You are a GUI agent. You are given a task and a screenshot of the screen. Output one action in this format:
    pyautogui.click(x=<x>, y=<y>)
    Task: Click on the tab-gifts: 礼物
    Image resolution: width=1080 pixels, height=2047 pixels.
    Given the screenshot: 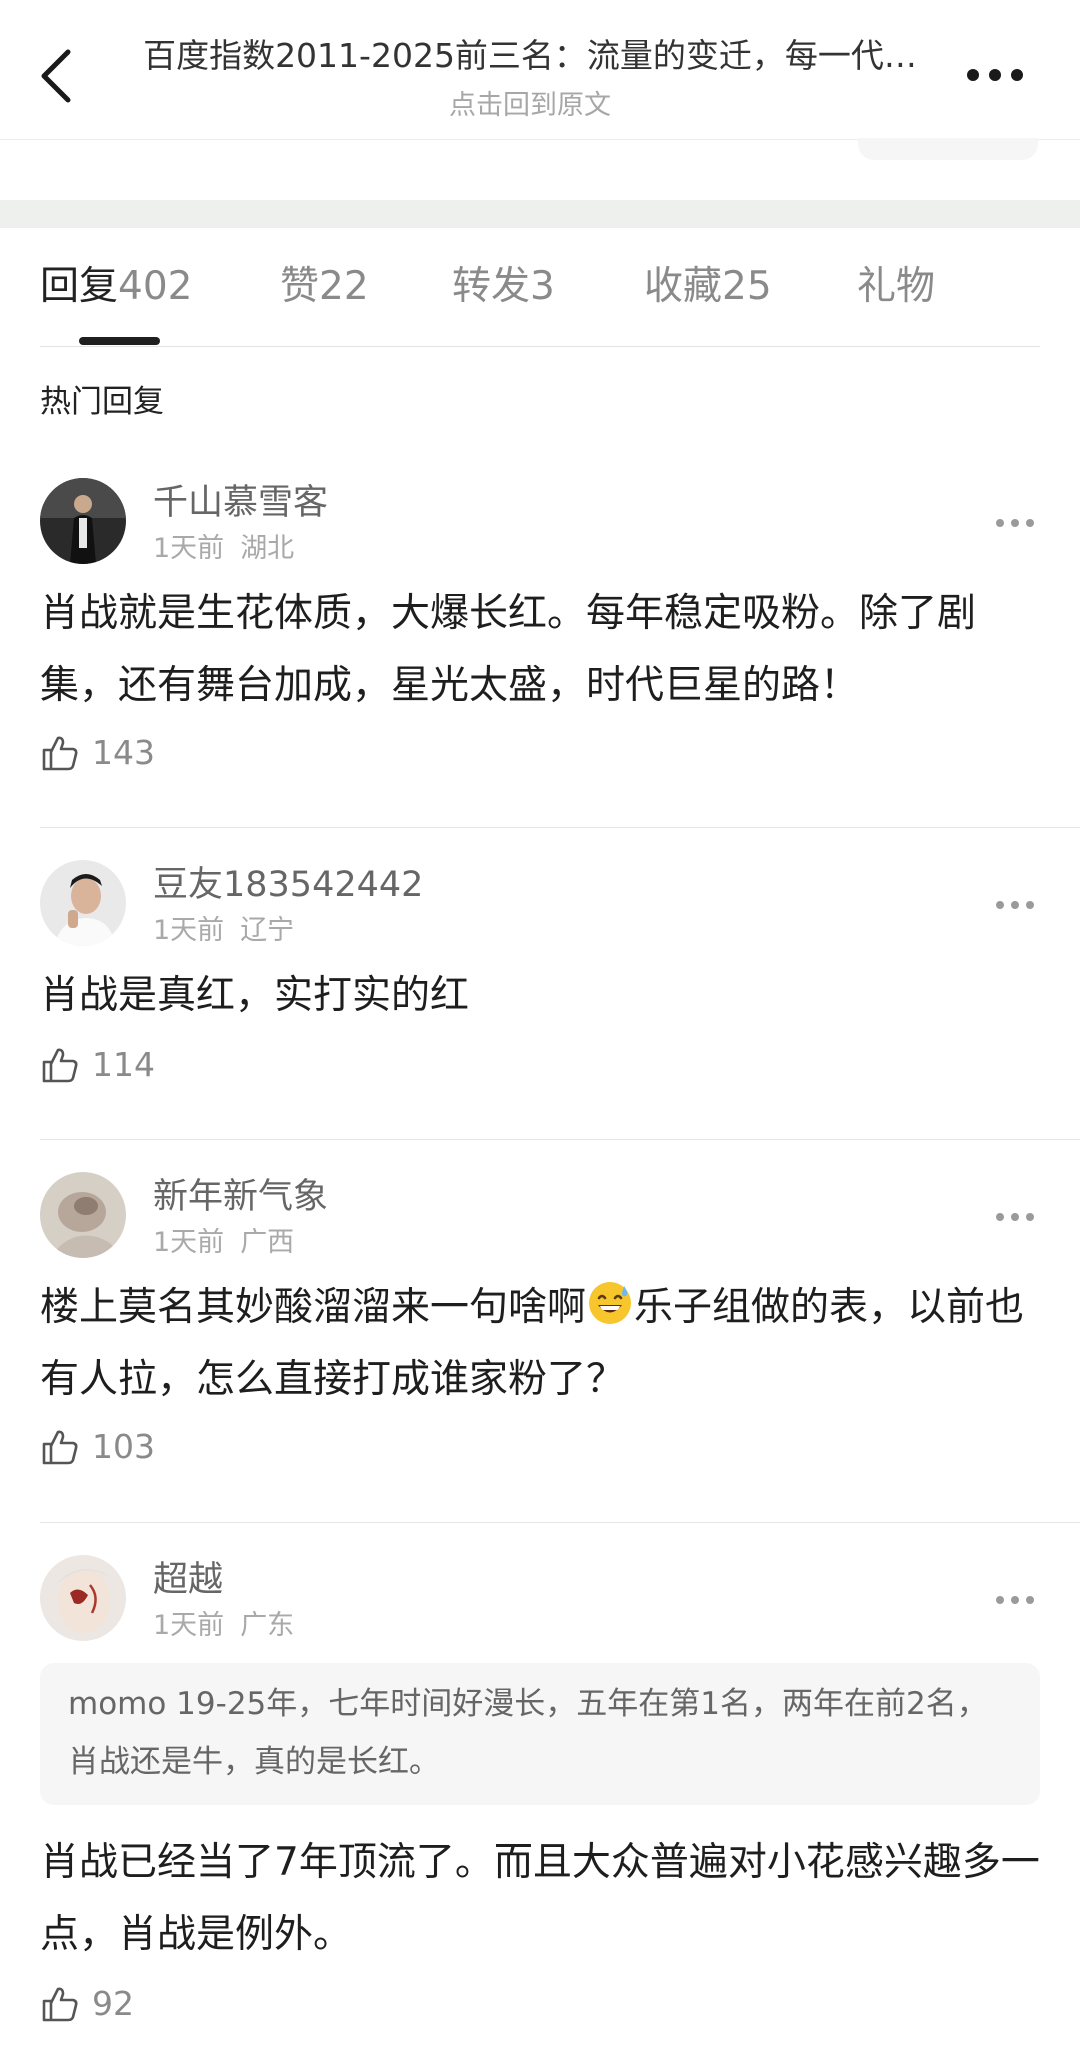 What is the action you would take?
    pyautogui.click(x=896, y=290)
    